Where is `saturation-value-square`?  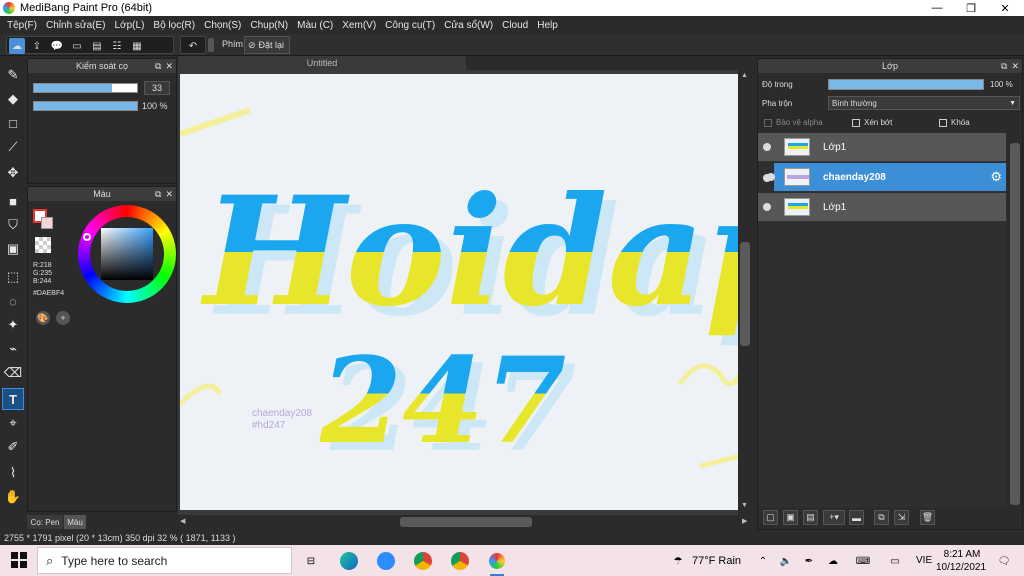
saturation-value-square is located at coordinates (127, 254).